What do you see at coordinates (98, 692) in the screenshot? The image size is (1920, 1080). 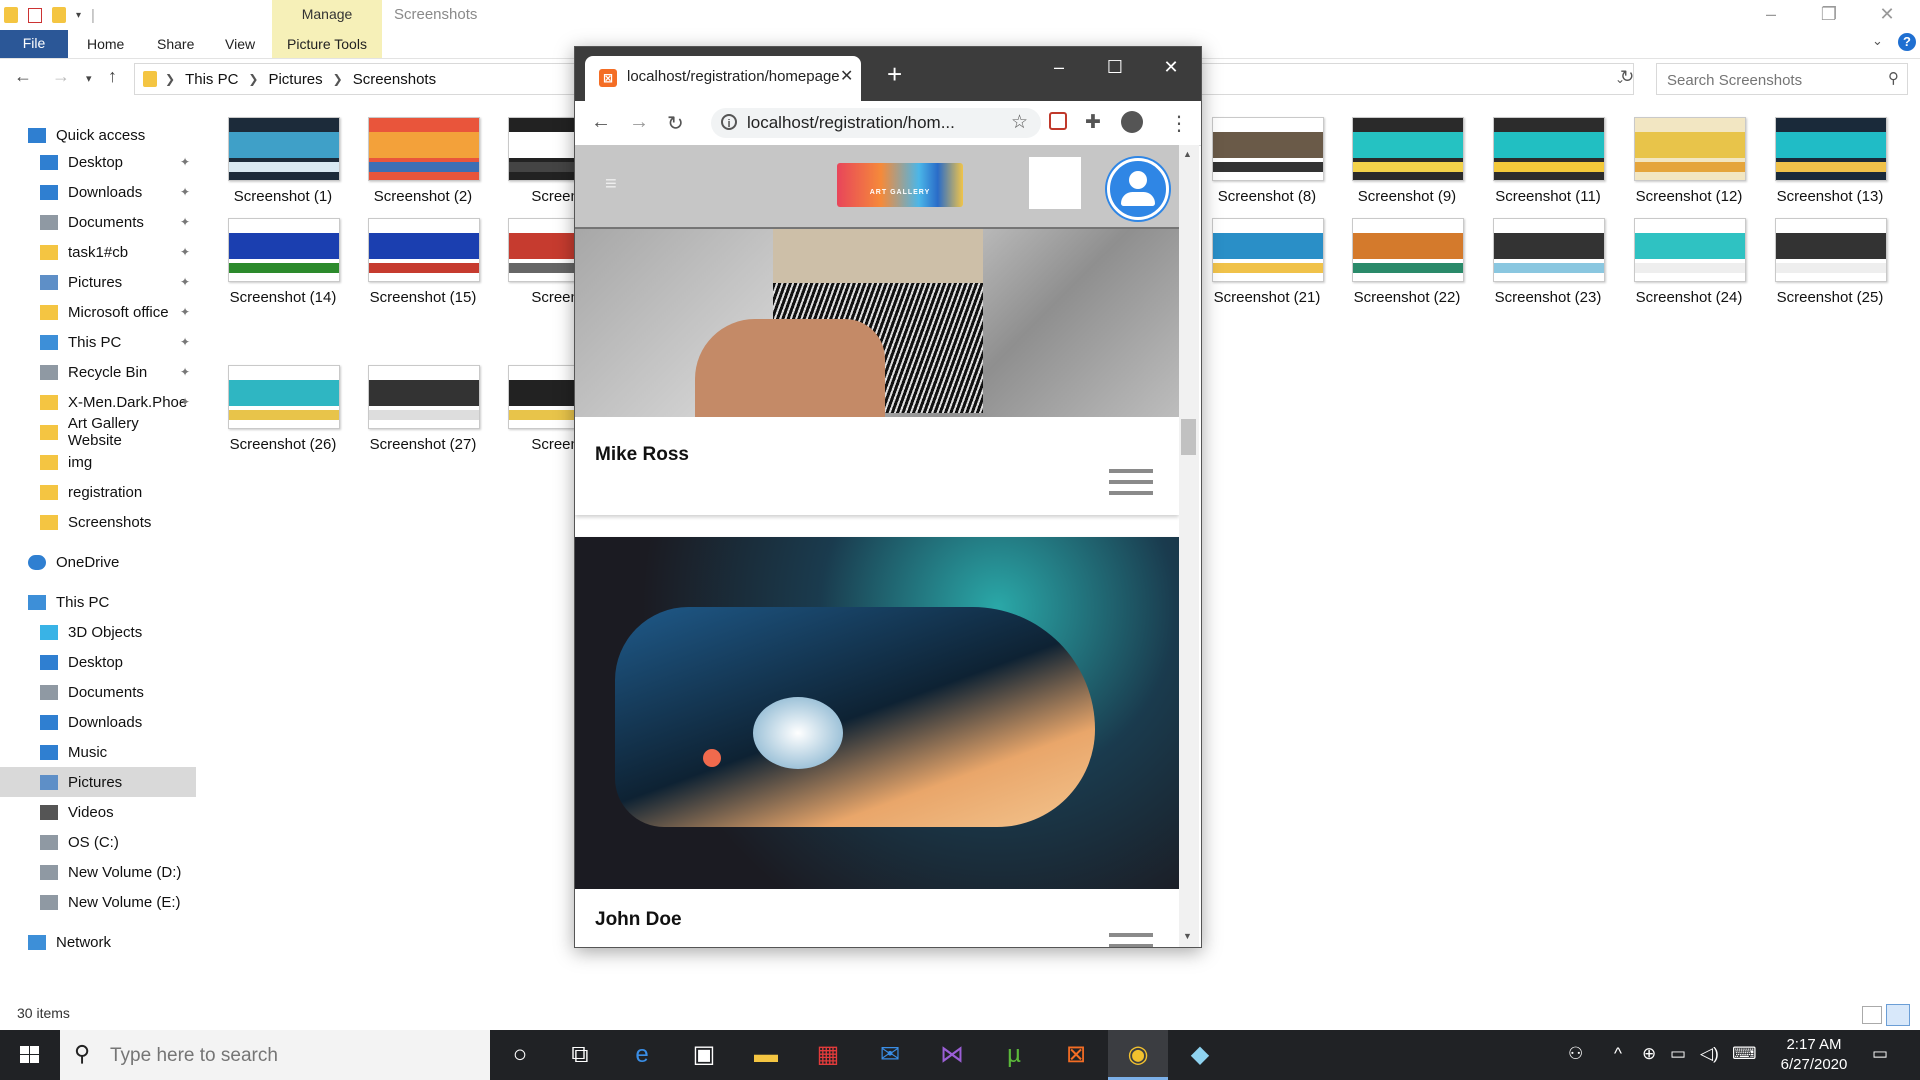 I see `sidebar-item-documents: Documents` at bounding box center [98, 692].